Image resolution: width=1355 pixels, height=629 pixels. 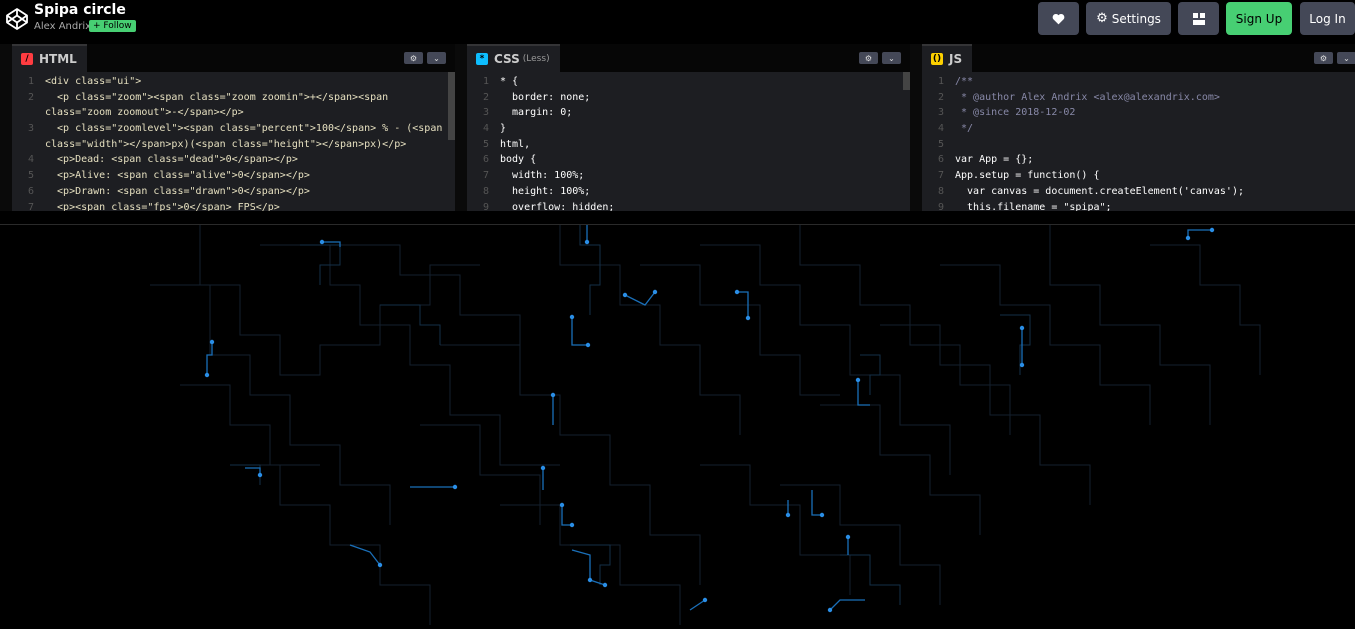 I want to click on html-settings-gear-icon: ⚙, so click(x=413, y=58).